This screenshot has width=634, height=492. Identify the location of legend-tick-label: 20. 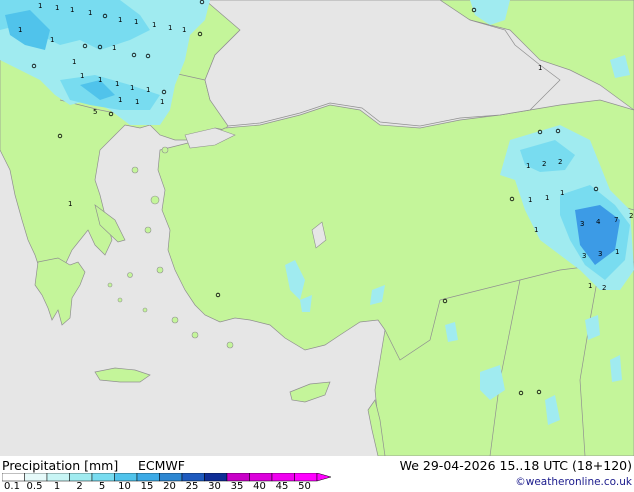
(169, 486).